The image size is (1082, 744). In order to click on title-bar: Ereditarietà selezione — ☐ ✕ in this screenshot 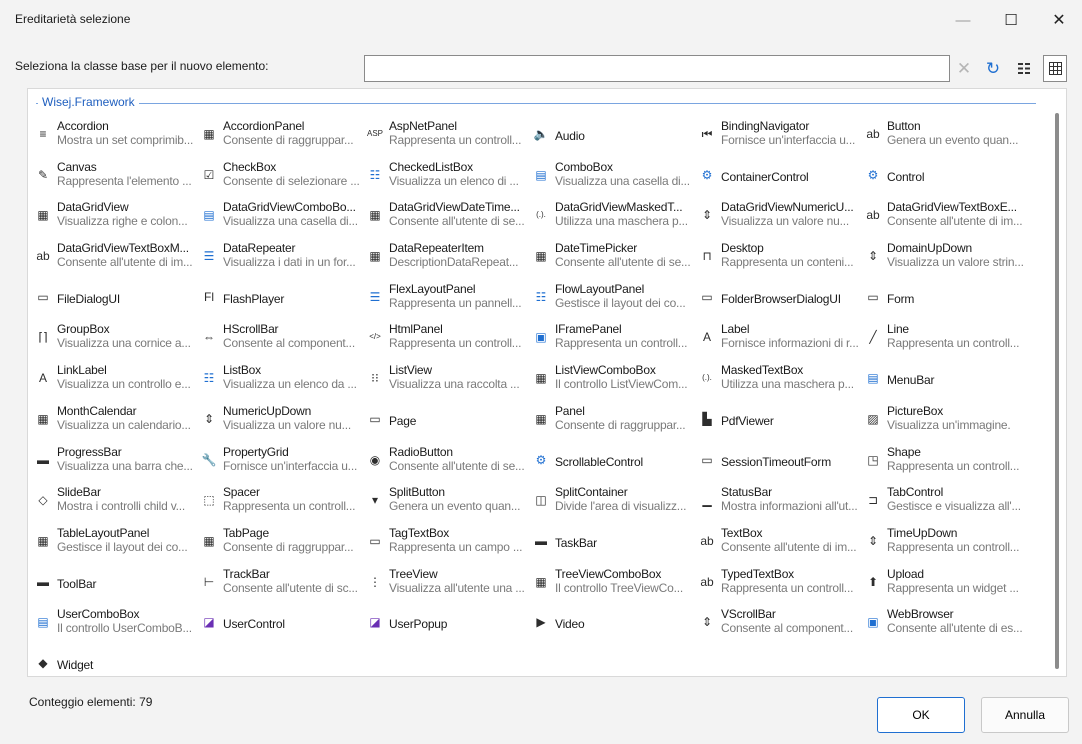, I will do `click(541, 20)`.